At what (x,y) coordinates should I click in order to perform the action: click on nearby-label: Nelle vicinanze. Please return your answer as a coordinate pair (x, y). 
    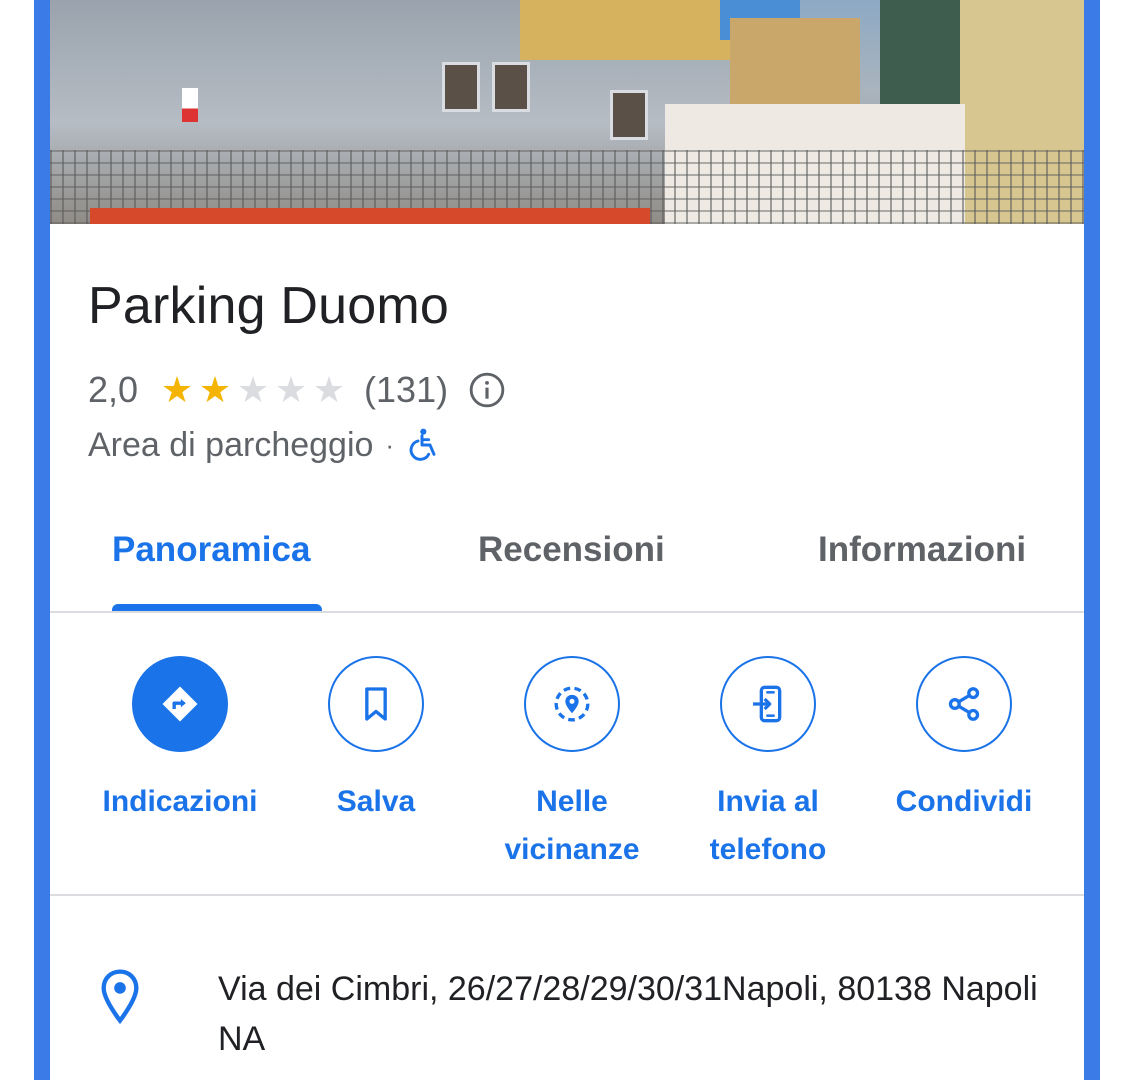
    Looking at the image, I should click on (572, 825).